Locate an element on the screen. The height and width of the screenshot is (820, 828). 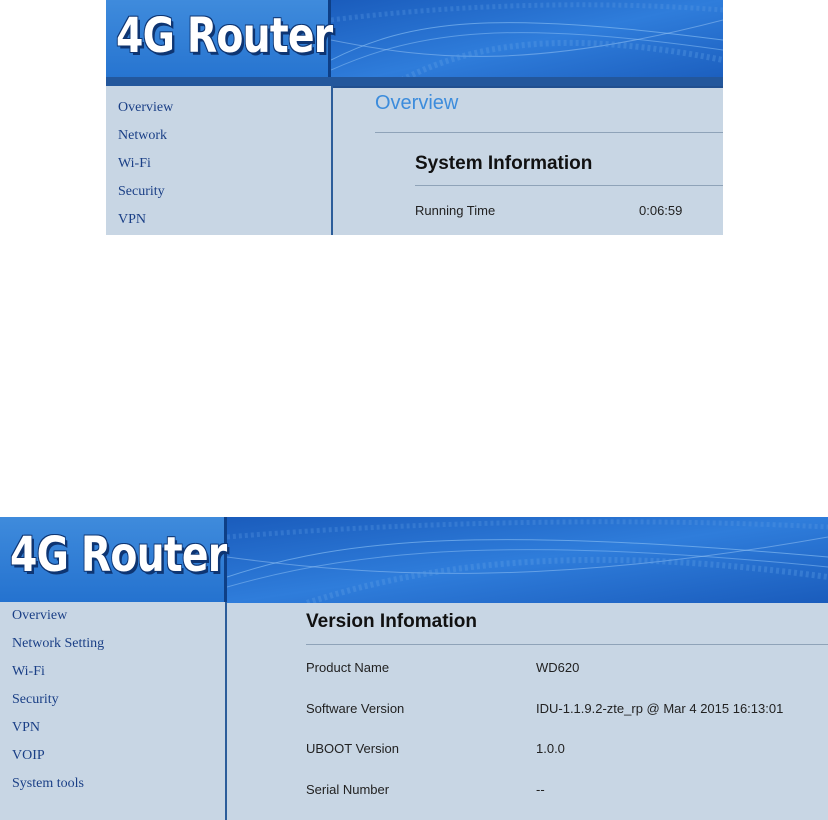
serial-number-label: Serial Number is located at coordinates (348, 789).